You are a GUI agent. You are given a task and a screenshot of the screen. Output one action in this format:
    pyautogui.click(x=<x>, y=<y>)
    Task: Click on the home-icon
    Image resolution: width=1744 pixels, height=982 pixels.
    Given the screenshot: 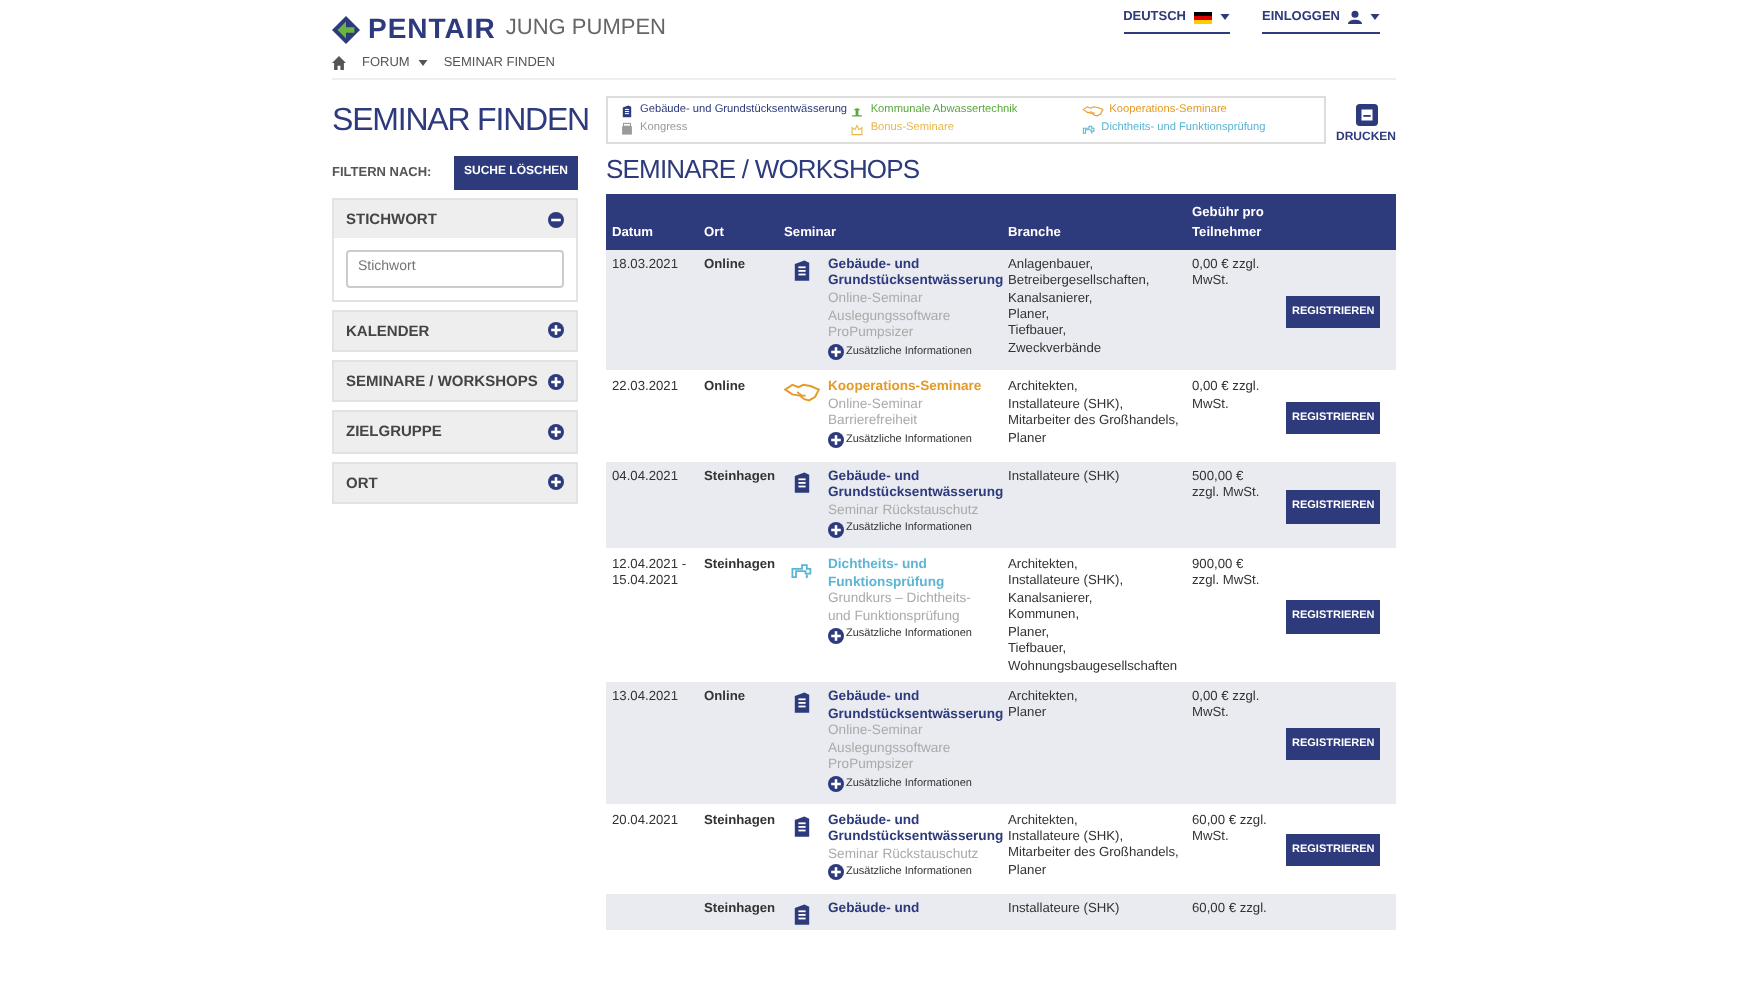 What is the action you would take?
    pyautogui.click(x=339, y=63)
    